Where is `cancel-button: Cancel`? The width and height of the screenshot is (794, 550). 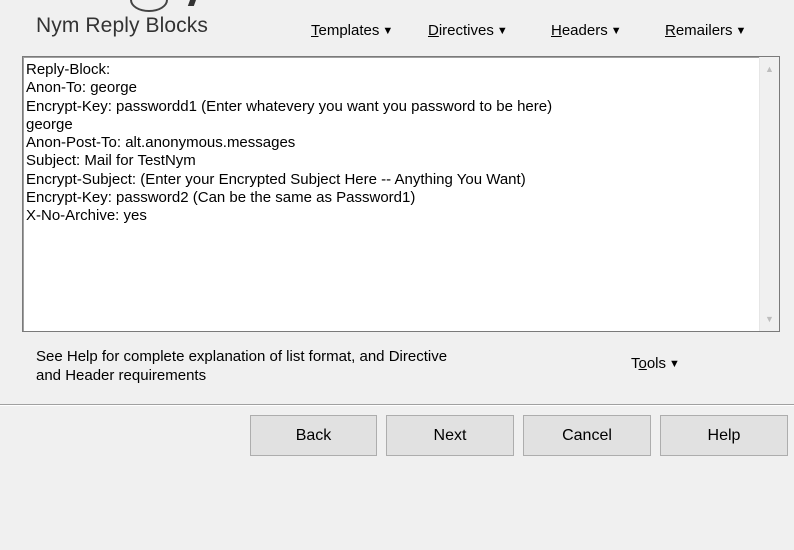
cancel-button: Cancel is located at coordinates (587, 435).